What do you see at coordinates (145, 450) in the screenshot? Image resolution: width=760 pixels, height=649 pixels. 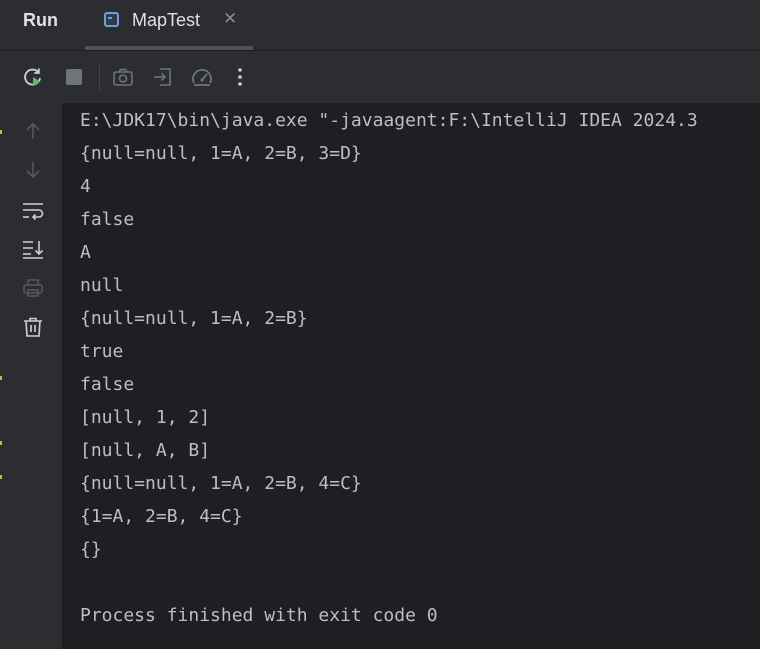 I see `console-line: [null, A, B]` at bounding box center [145, 450].